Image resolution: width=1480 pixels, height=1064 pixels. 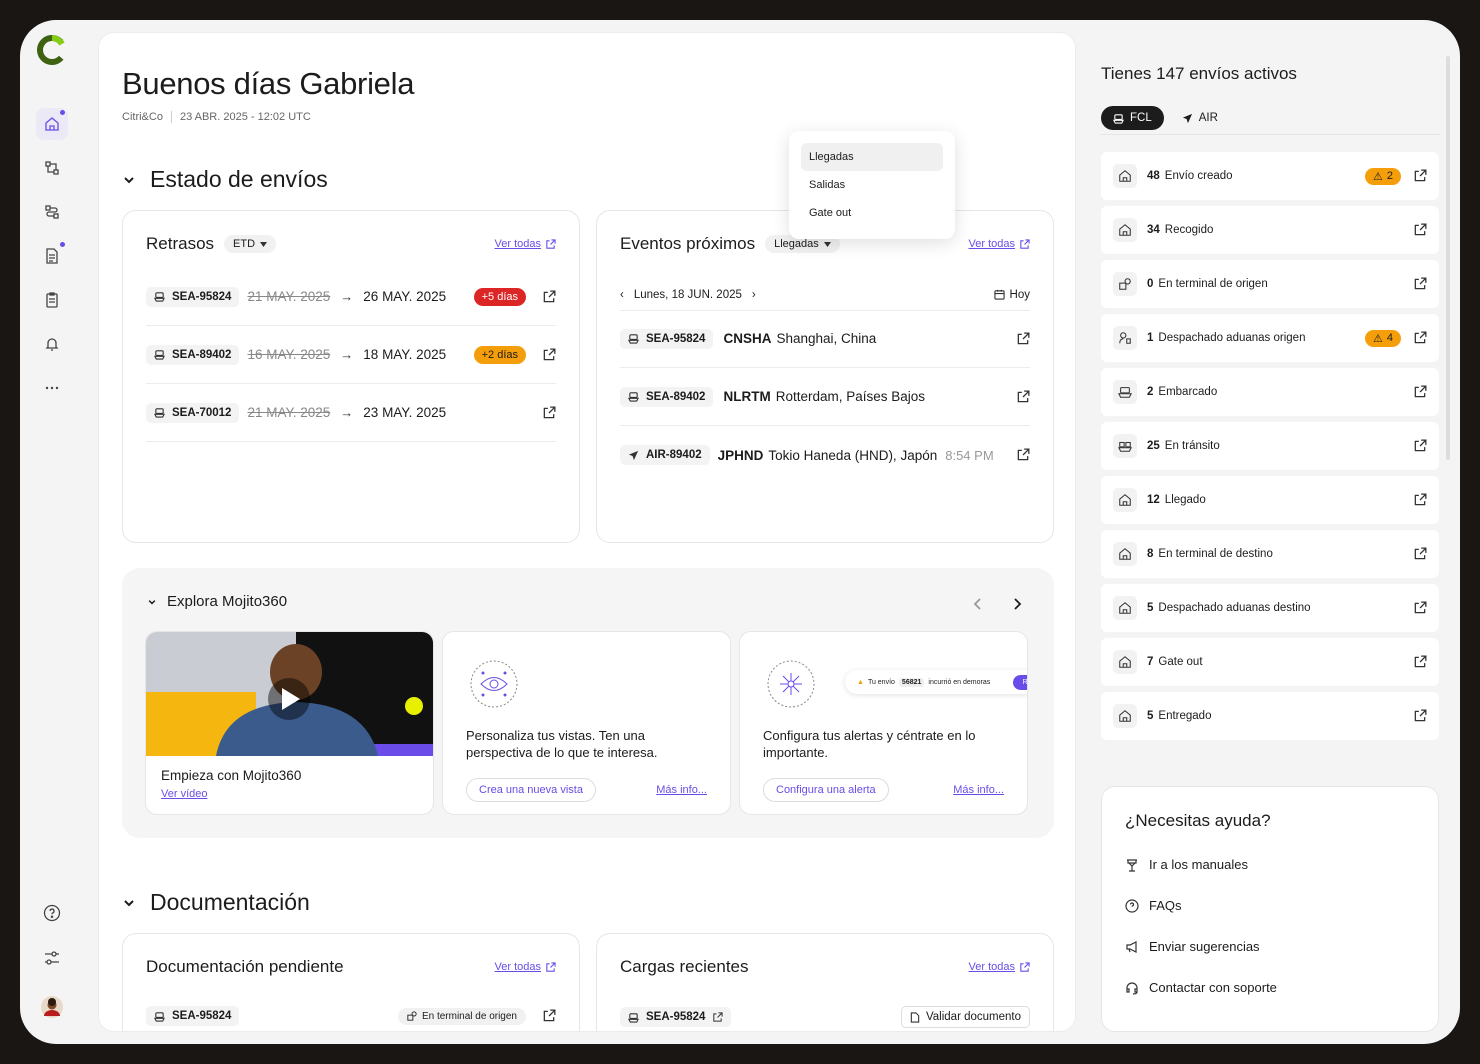 I want to click on carousel-prev-icon, so click(x=978, y=604).